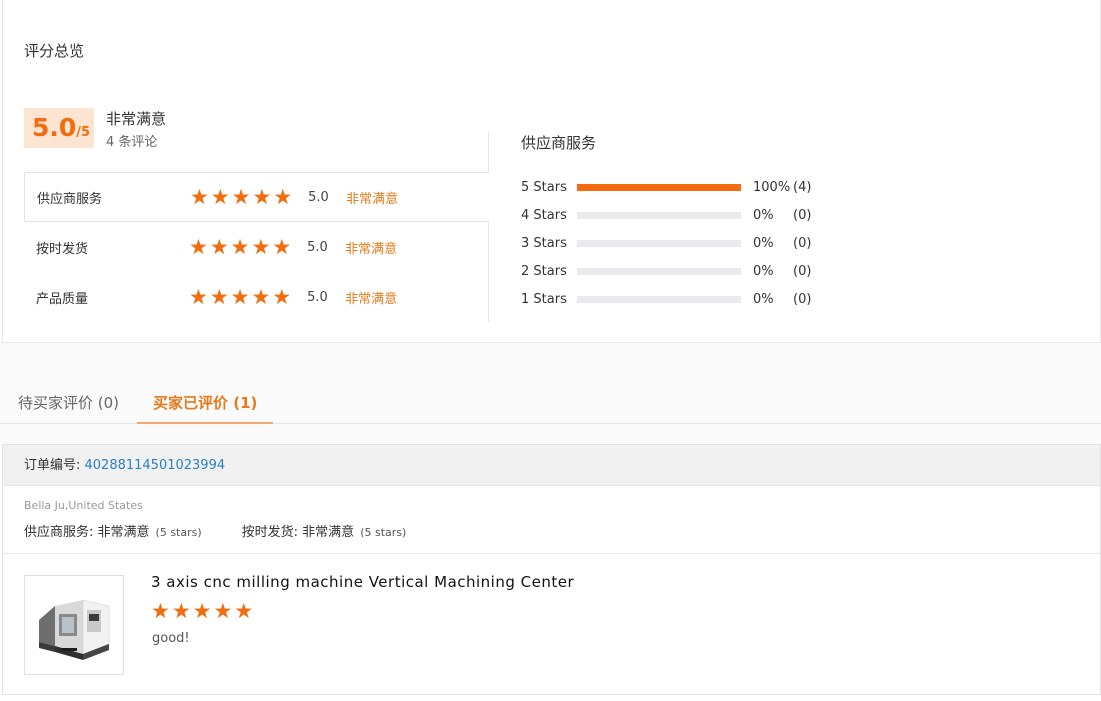  I want to click on overall-score-label: 非常满意, so click(136, 119).